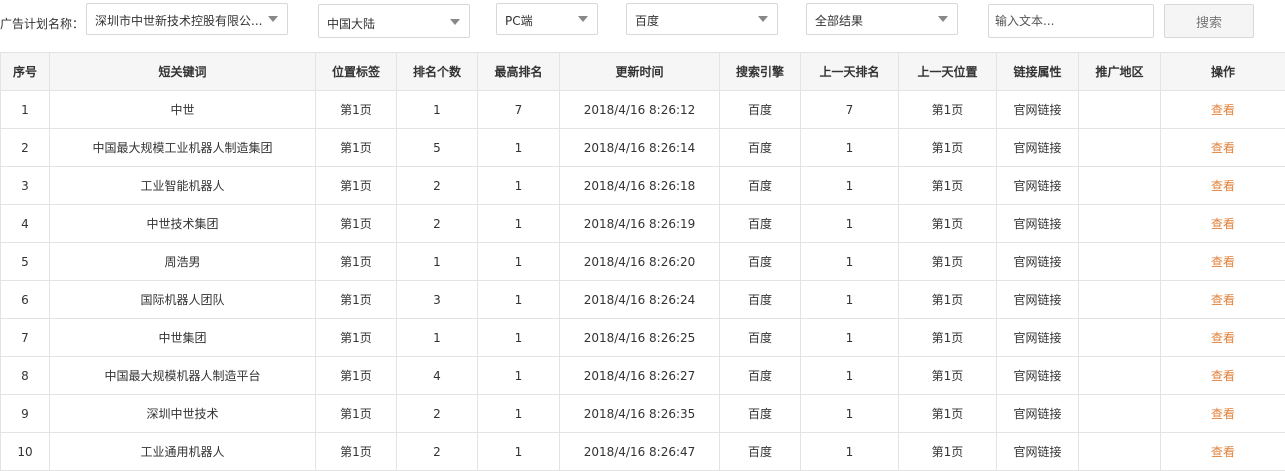 The image size is (1285, 471). I want to click on cell-keyword: 工业通用机器人, so click(183, 452).